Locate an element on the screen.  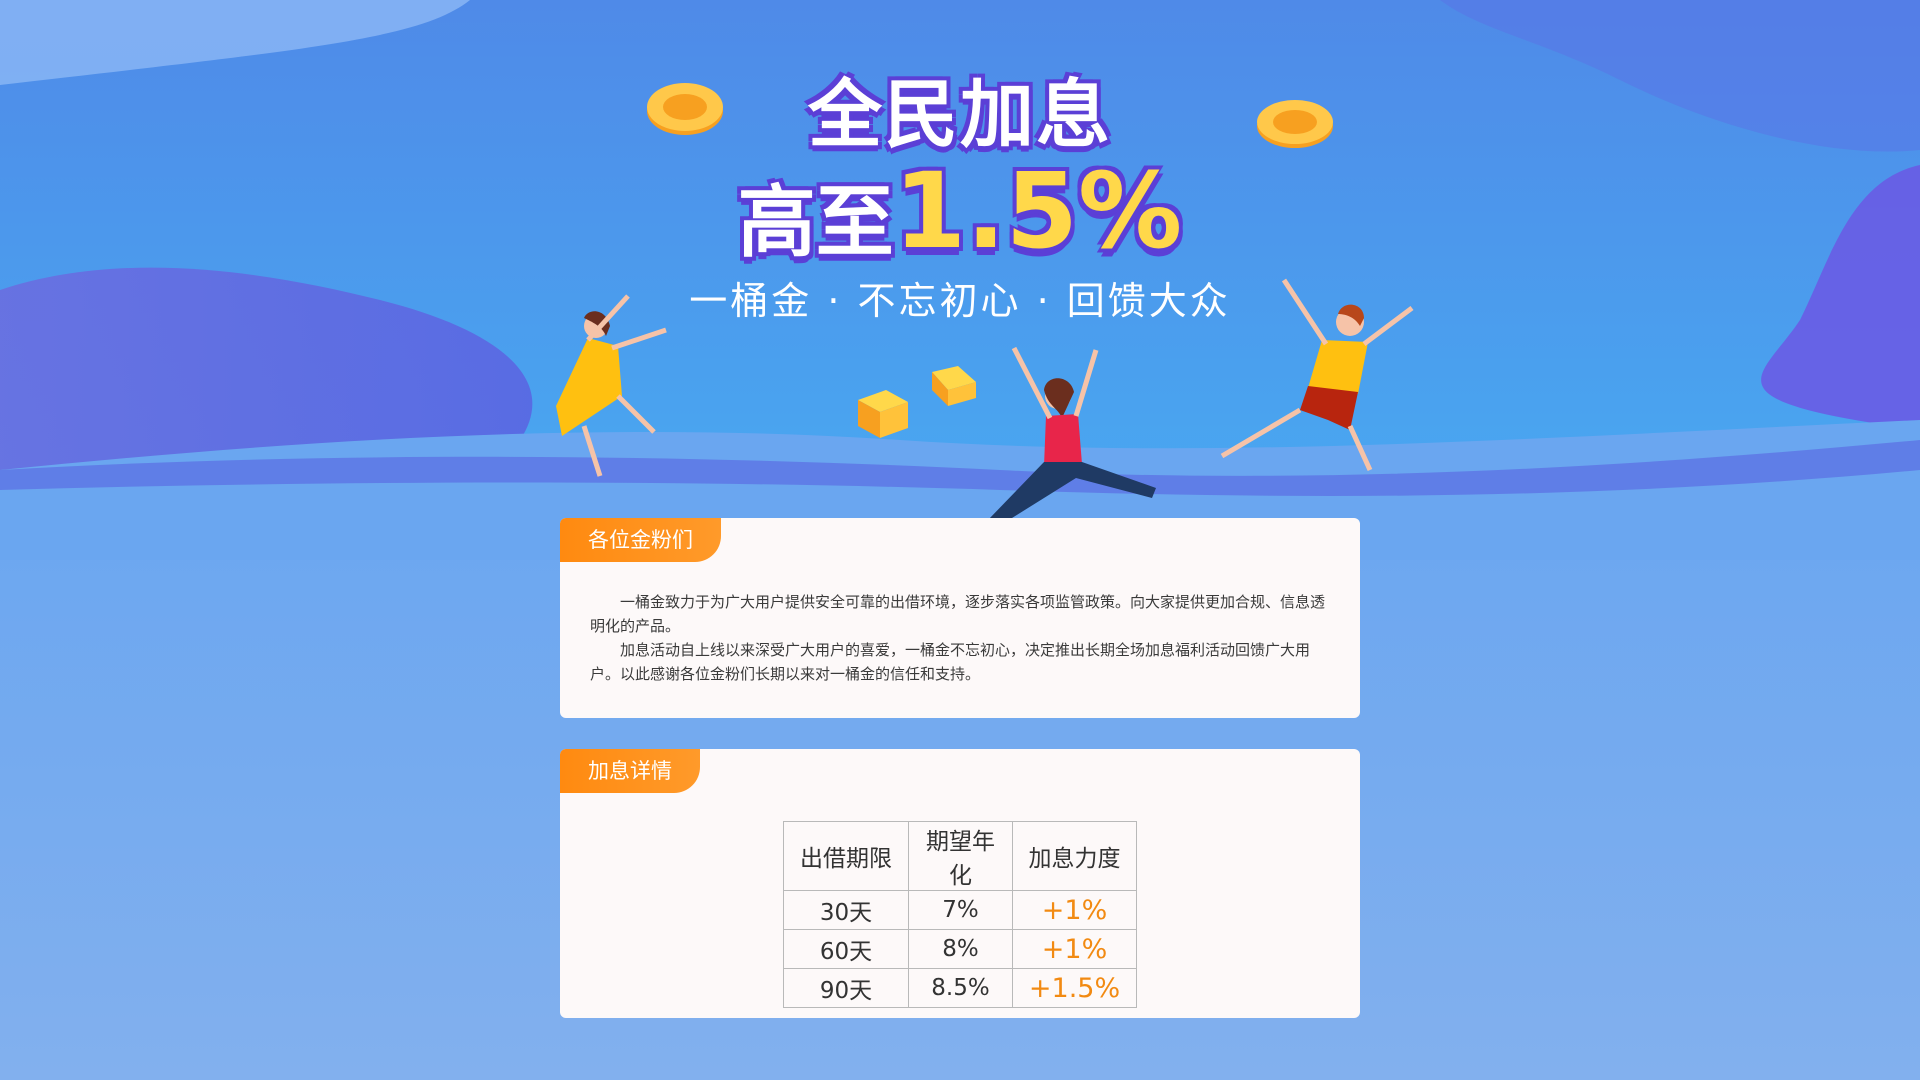
rate-cell: 7% is located at coordinates (960, 910).